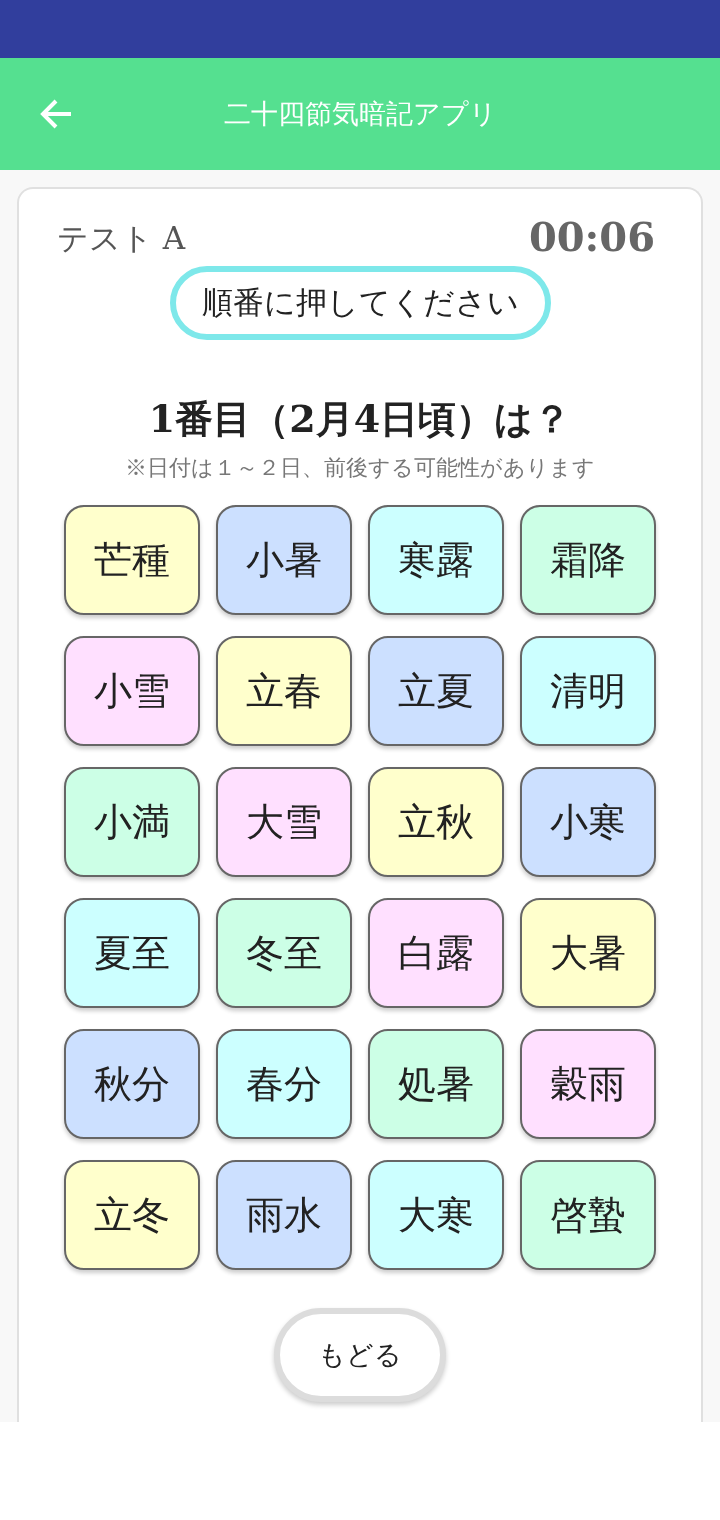 This screenshot has height=1520, width=720. What do you see at coordinates (132, 691) in the screenshot?
I see `term-tile: 小雪` at bounding box center [132, 691].